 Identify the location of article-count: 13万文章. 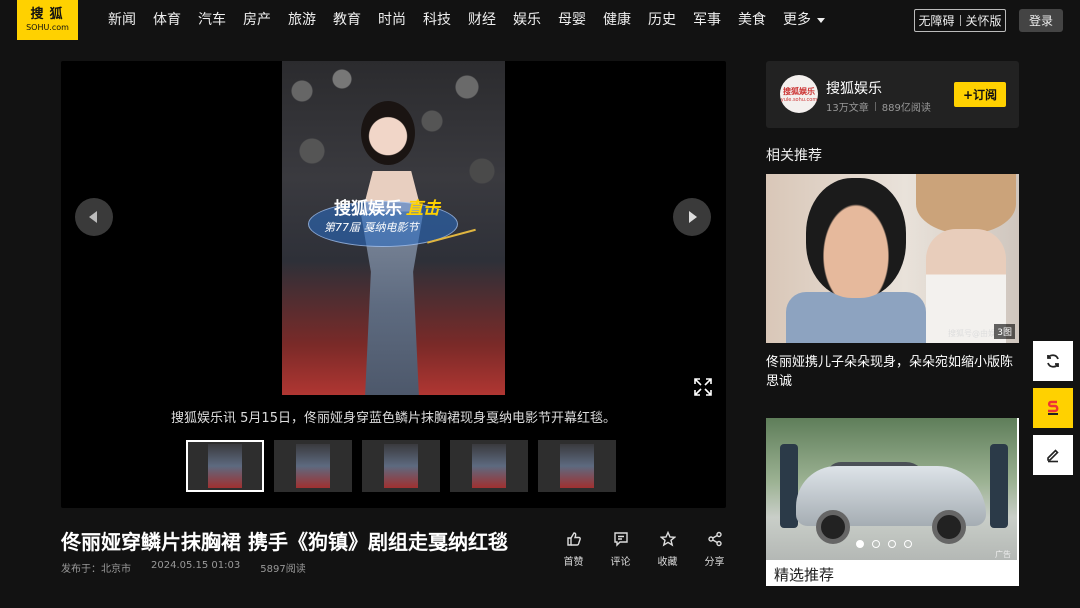
(847, 108).